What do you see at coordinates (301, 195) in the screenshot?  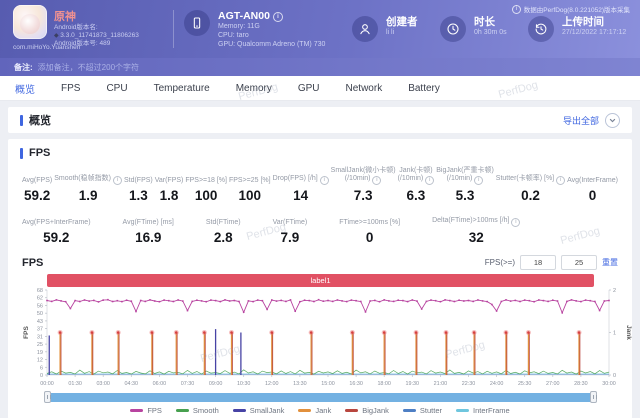 I see `metric-value: 14` at bounding box center [301, 195].